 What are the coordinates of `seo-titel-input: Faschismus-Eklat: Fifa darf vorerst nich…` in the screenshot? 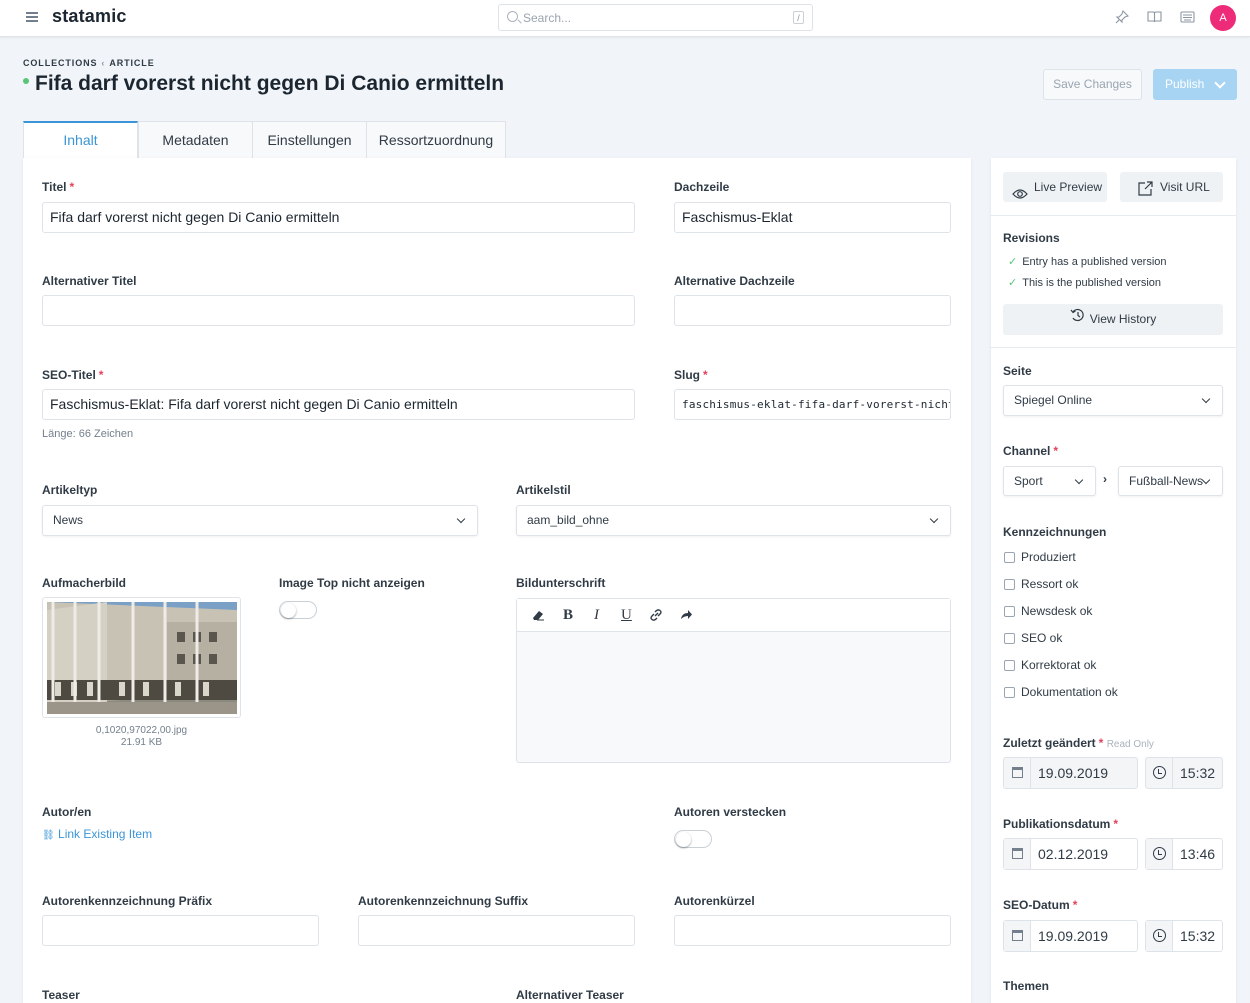 It's located at (338, 404).